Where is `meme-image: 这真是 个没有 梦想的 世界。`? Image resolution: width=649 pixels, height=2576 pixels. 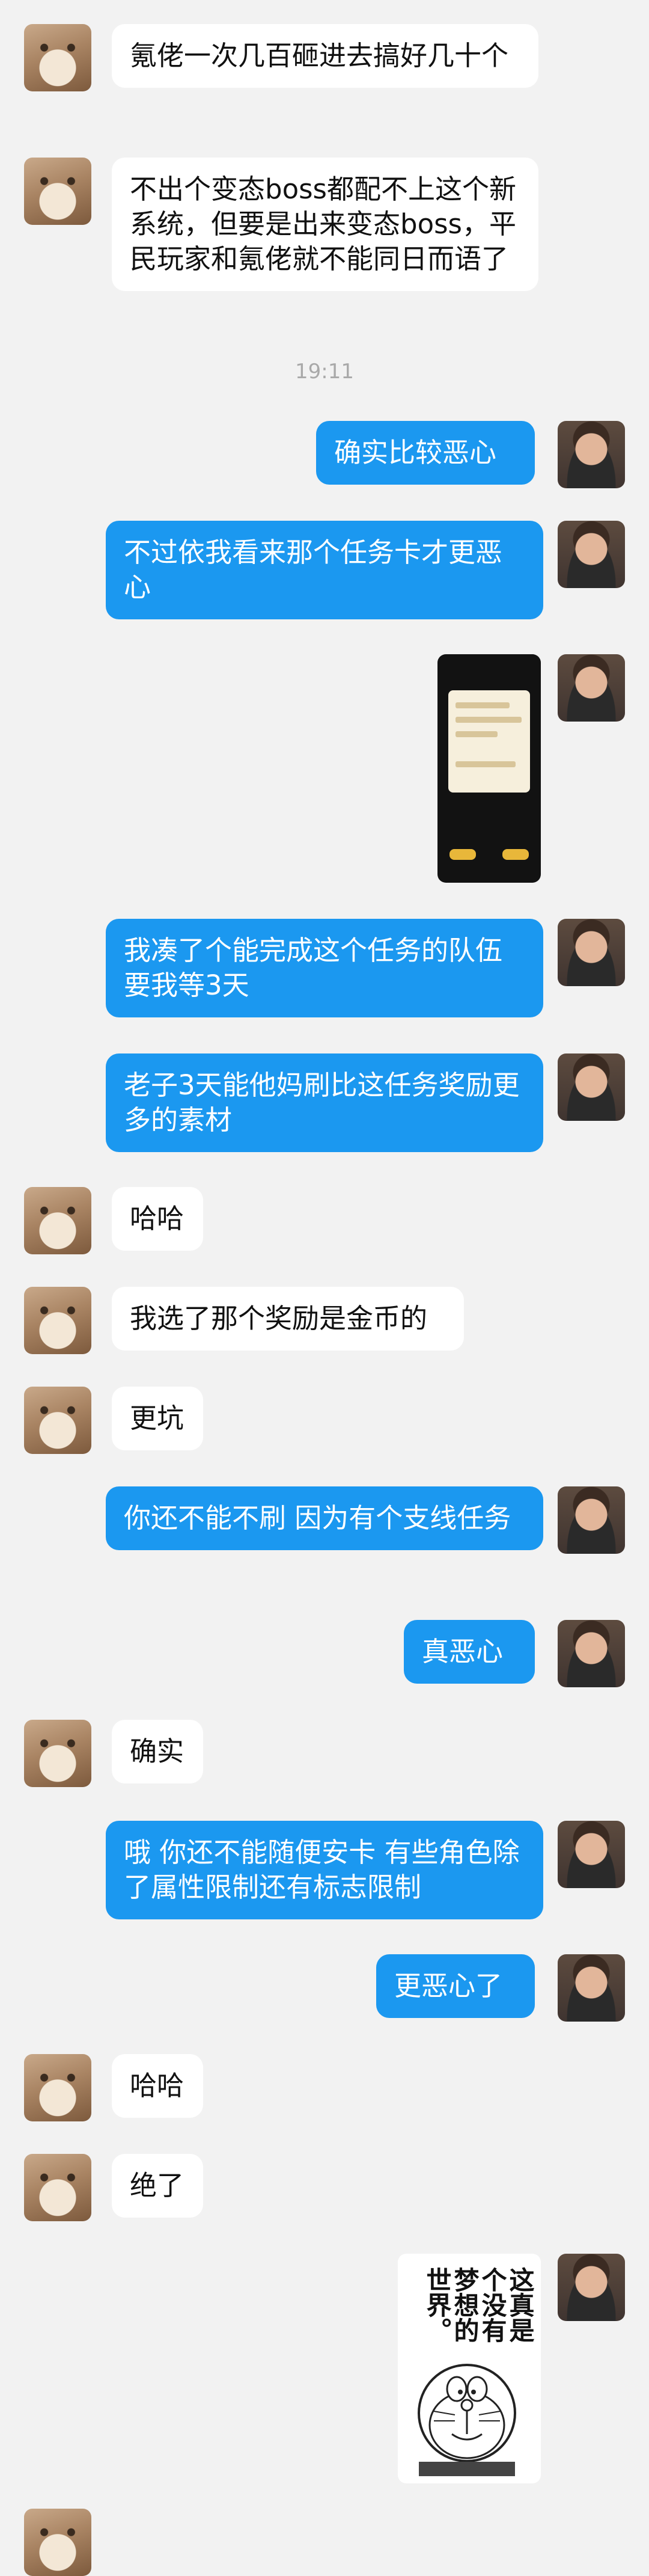
meme-image: 这真是 个没有 梦想的 世界。 is located at coordinates (470, 2368).